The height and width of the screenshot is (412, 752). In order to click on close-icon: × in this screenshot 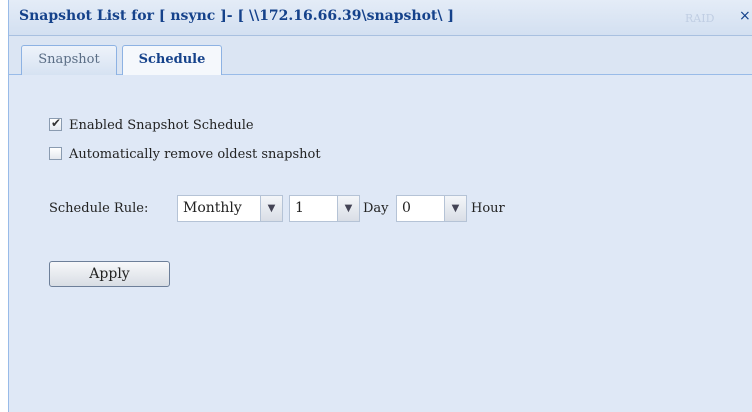, I will do `click(745, 17)`.